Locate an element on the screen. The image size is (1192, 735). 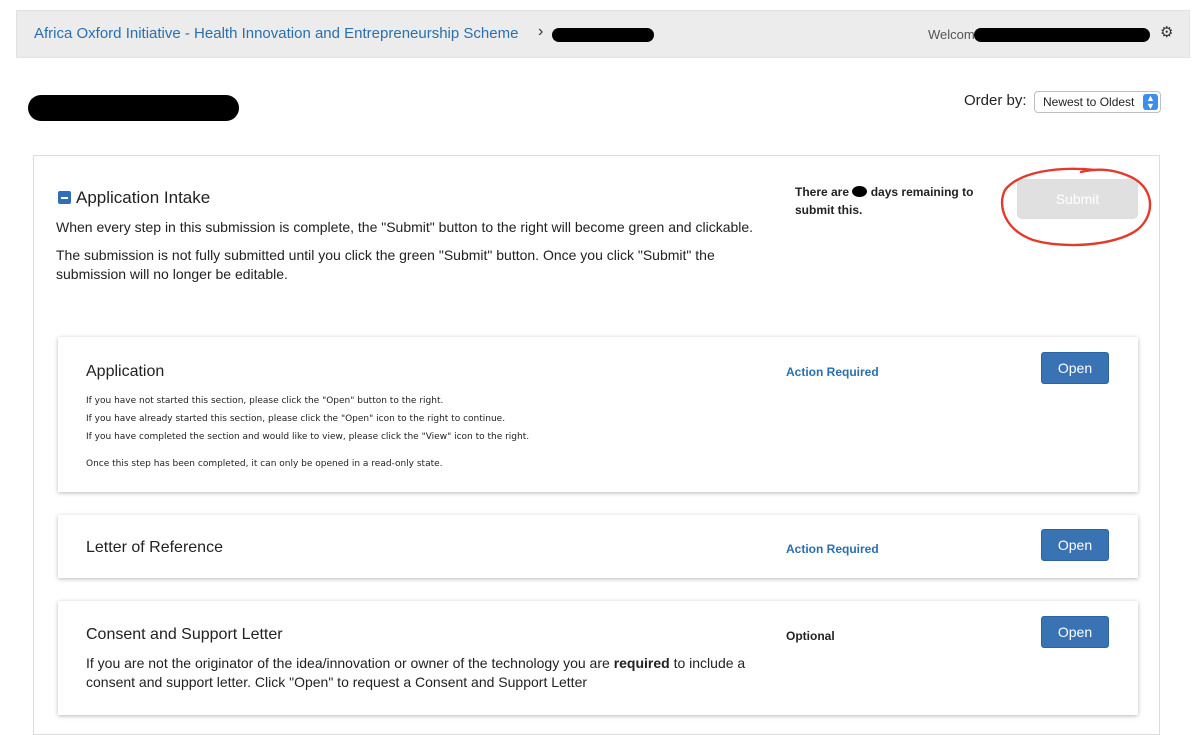
days-remaining-text: There are days remaining to submit this. is located at coordinates (890, 201).